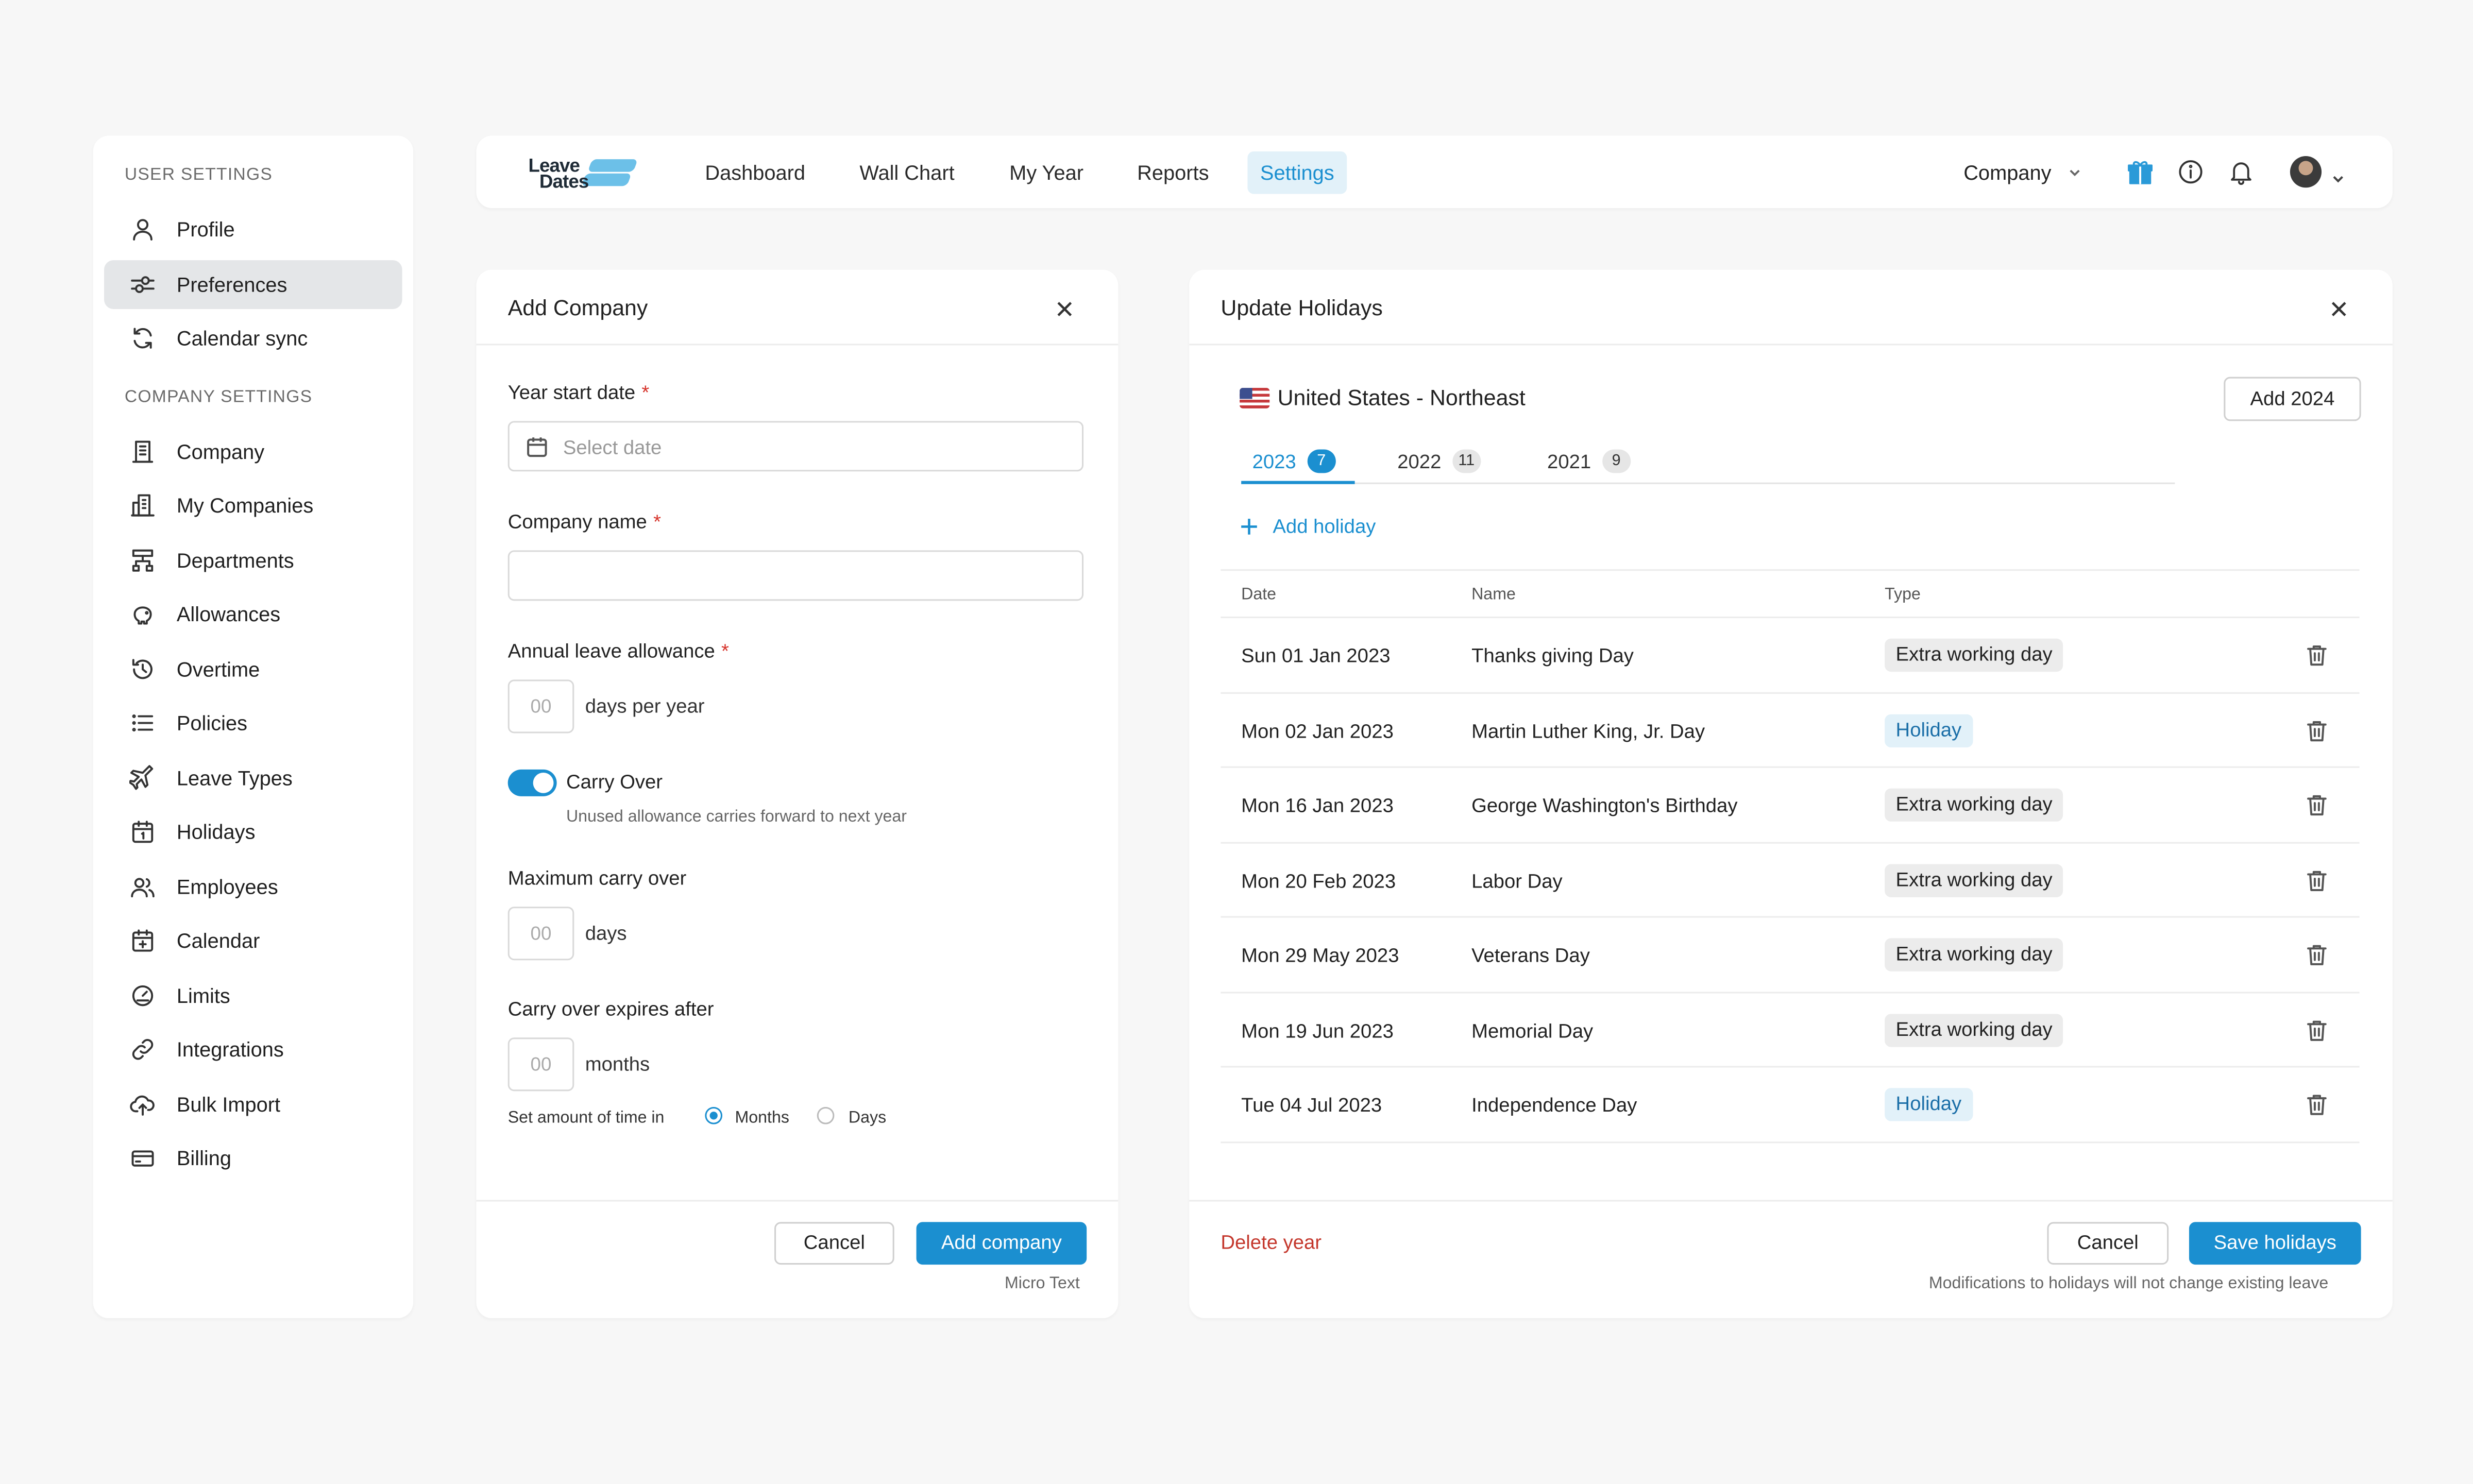 The image size is (2473, 1484). What do you see at coordinates (796, 447) in the screenshot?
I see `year-start-date-input: Select date` at bounding box center [796, 447].